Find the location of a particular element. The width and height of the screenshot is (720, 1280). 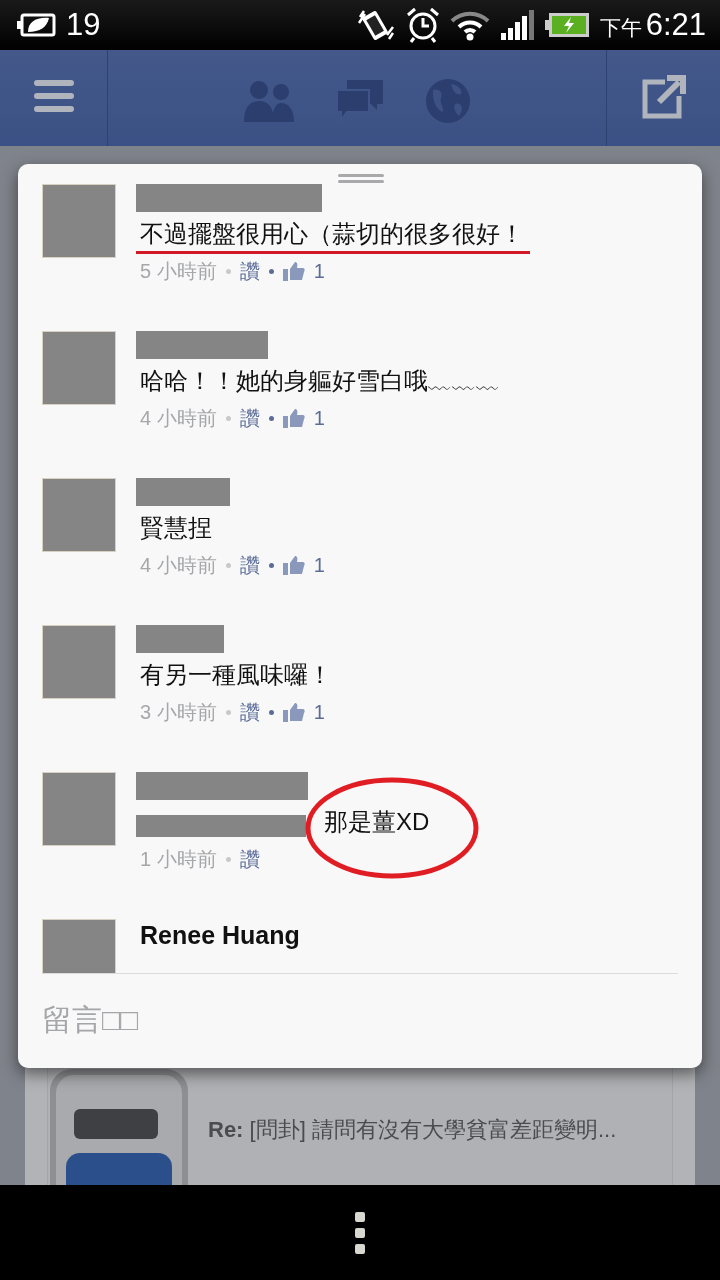

clock-period: 下午 is located at coordinates (620, 28).